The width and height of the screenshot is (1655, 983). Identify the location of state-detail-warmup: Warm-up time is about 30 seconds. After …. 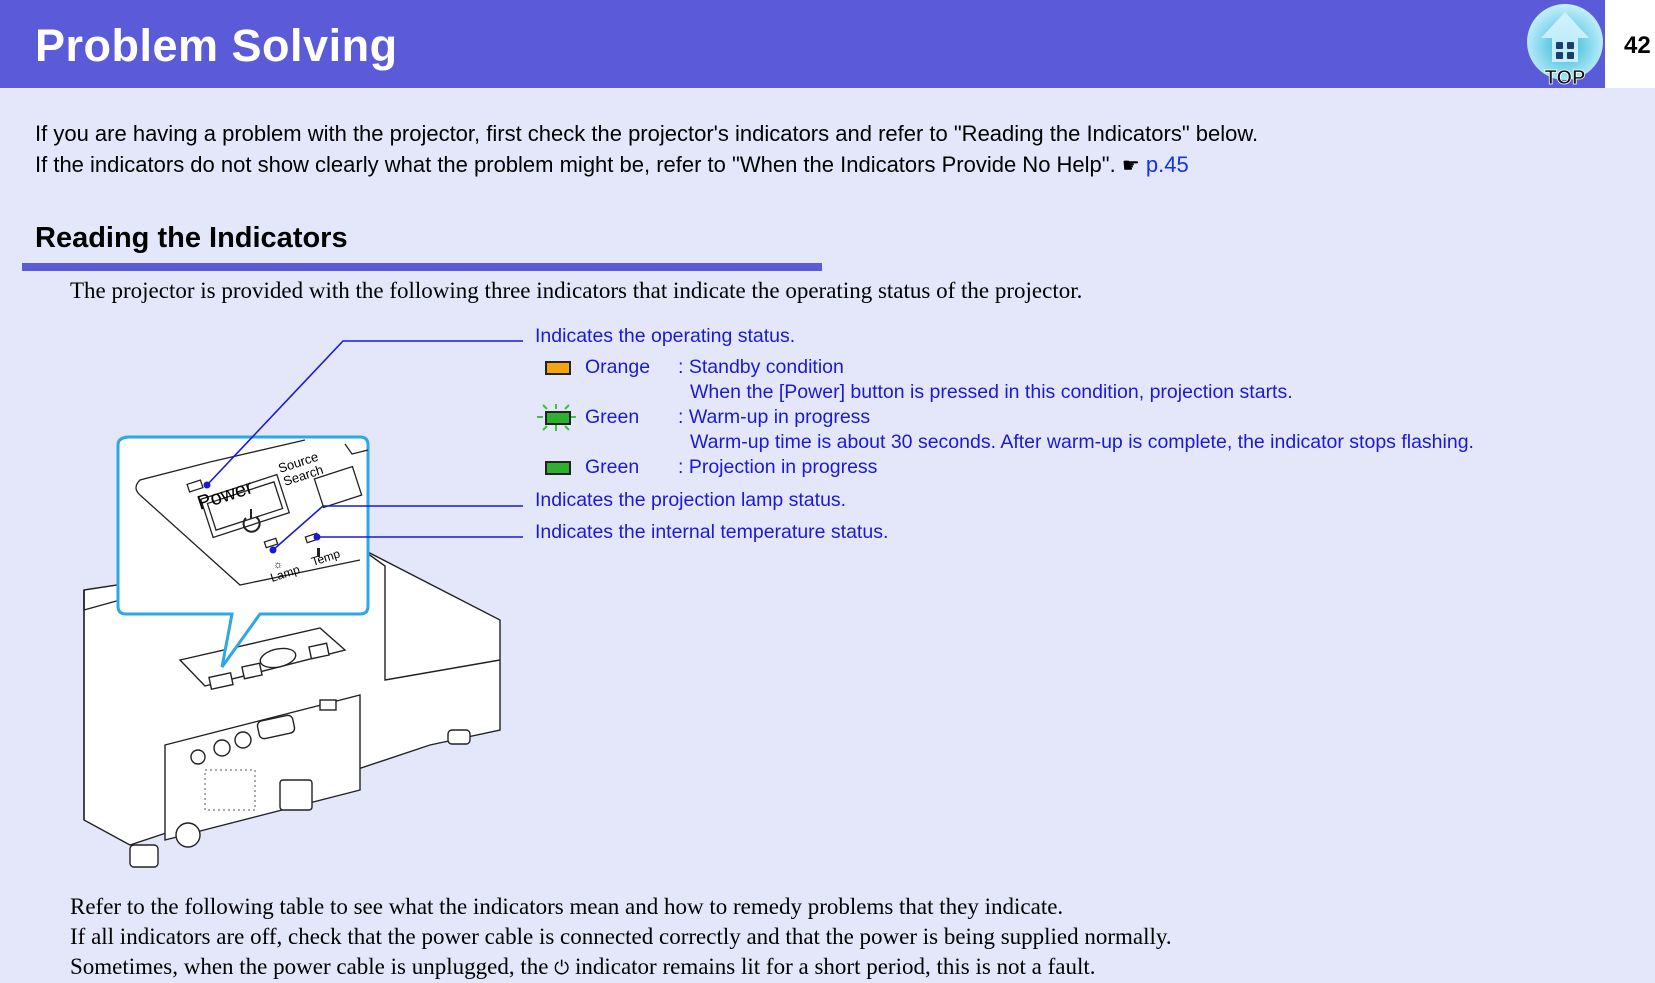
(1082, 442).